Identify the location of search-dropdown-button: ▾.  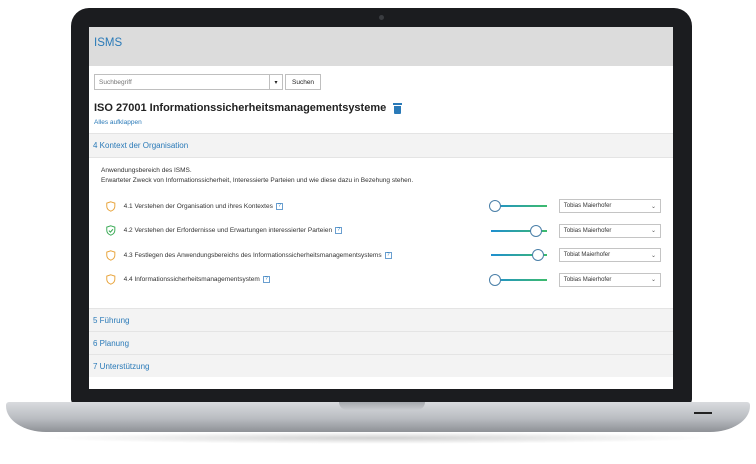
(276, 82).